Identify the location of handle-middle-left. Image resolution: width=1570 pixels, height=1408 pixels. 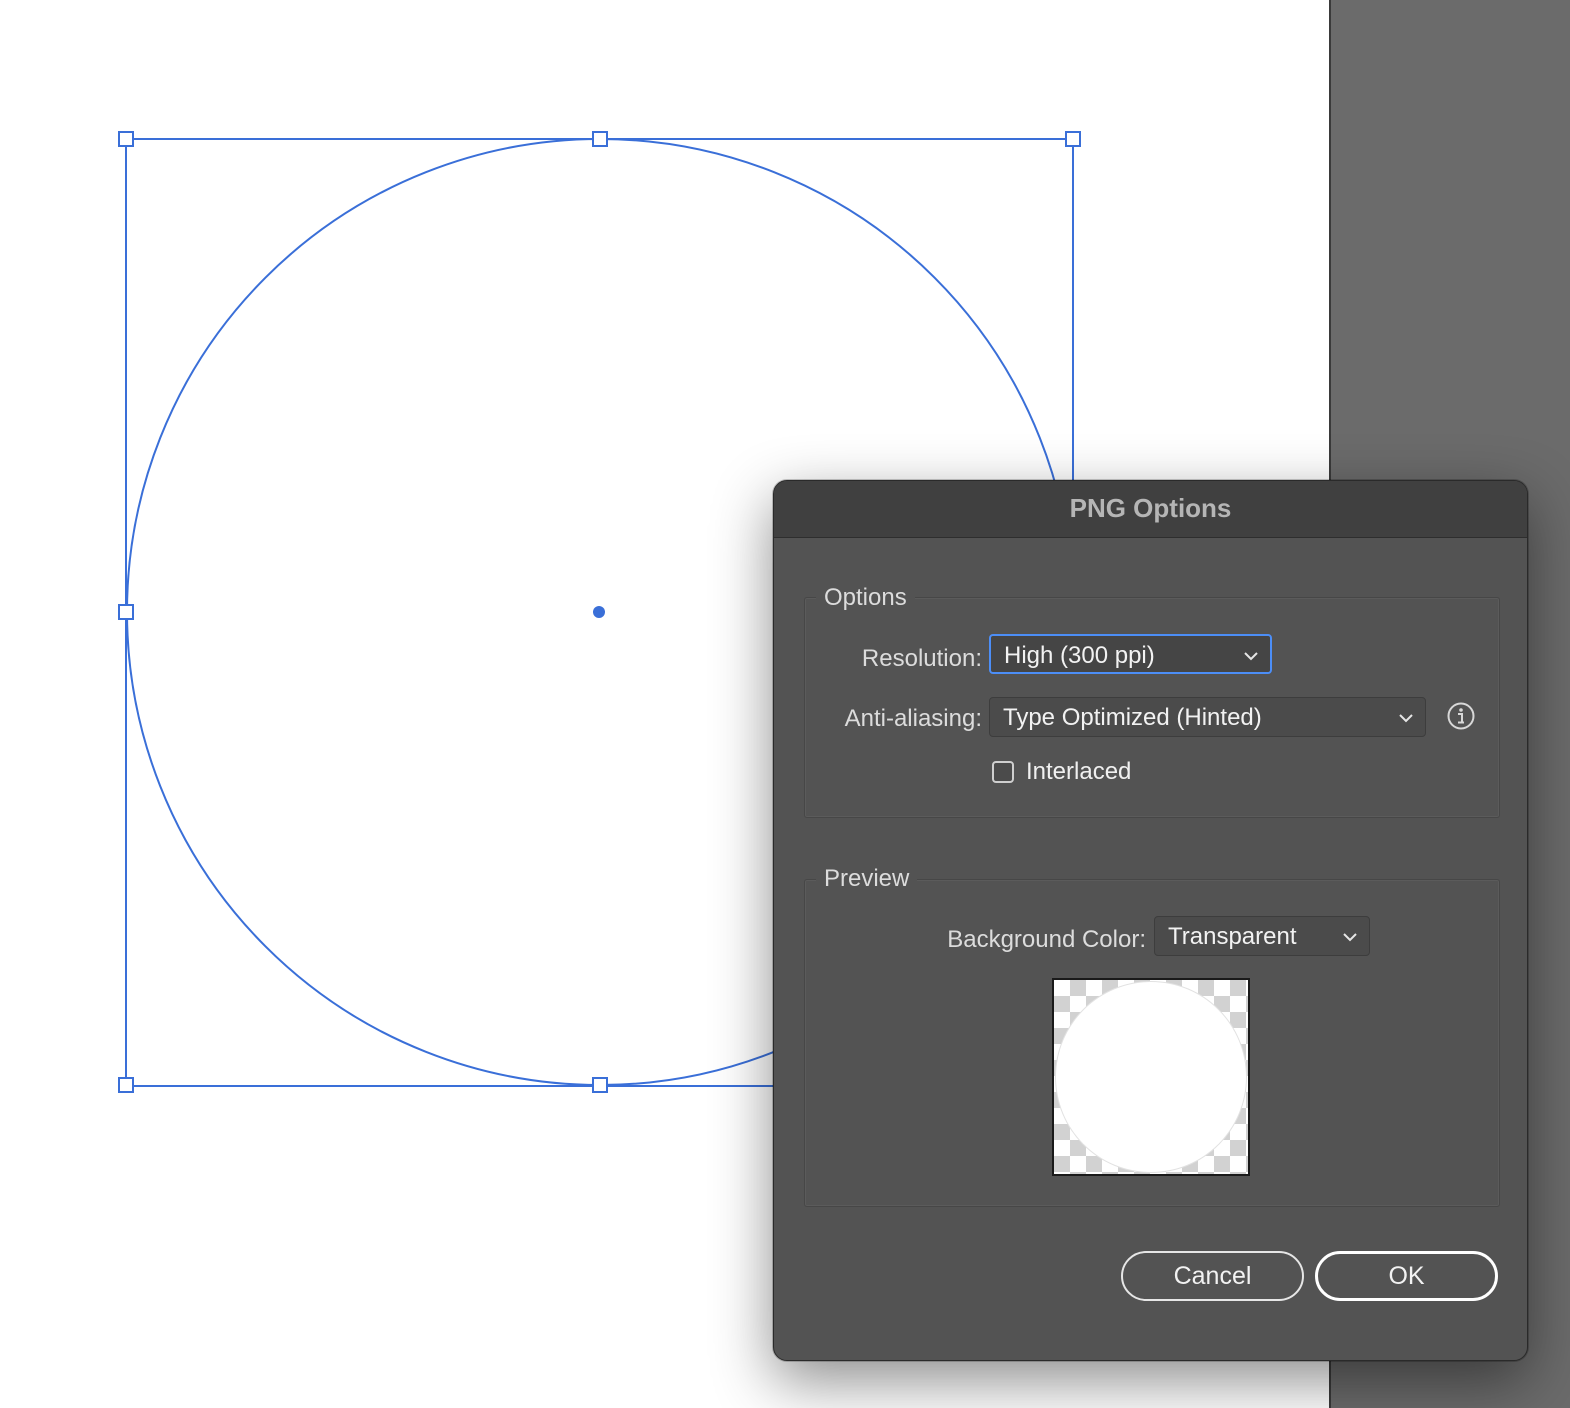
(126, 612).